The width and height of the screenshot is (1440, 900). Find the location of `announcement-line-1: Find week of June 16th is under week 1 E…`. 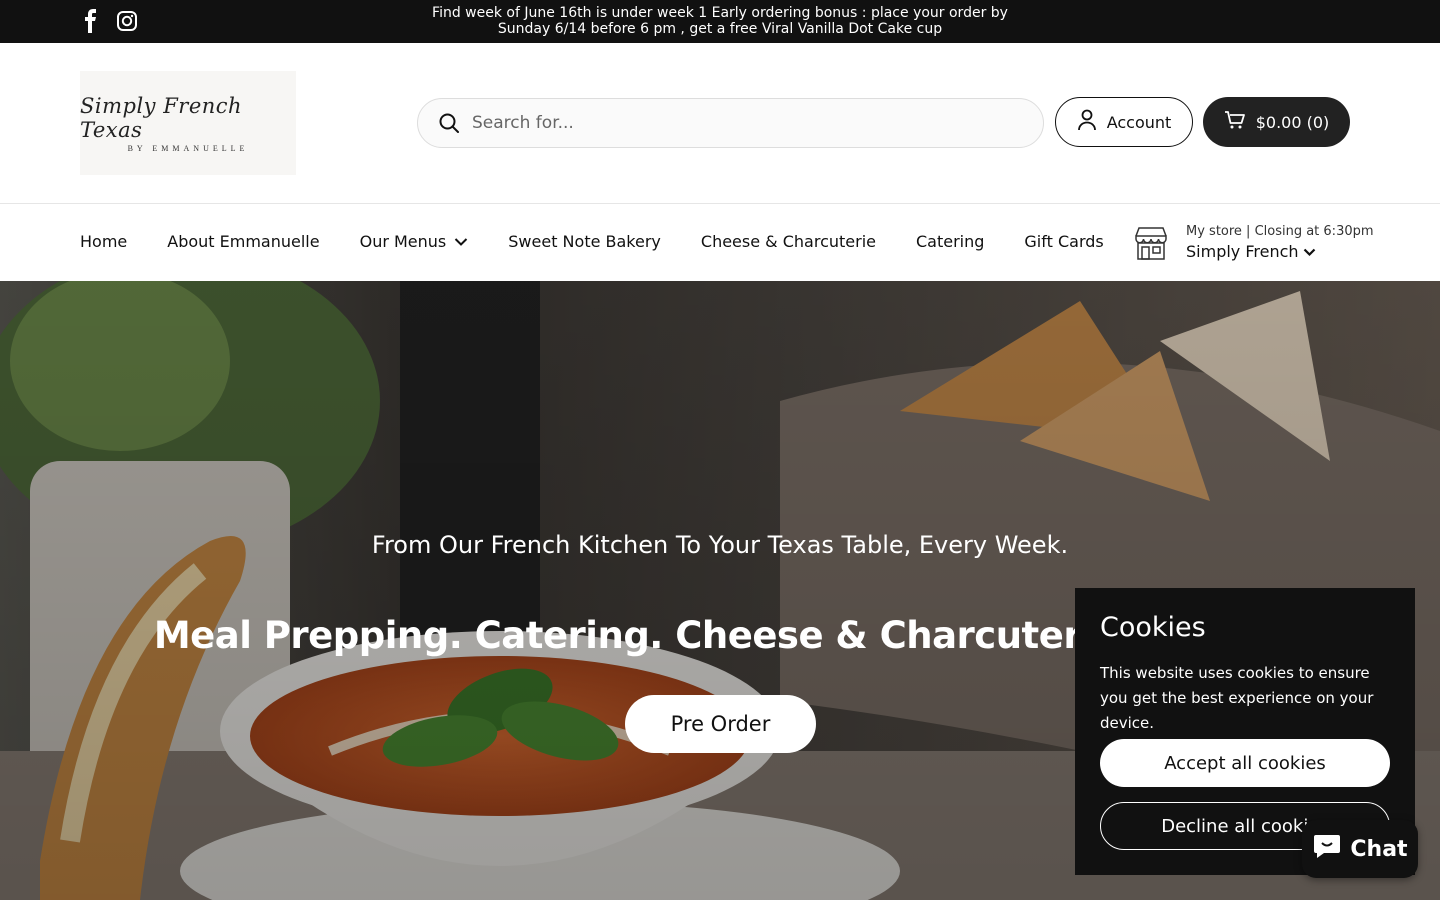

announcement-line-1: Find week of June 16th is under week 1 E… is located at coordinates (720, 13).